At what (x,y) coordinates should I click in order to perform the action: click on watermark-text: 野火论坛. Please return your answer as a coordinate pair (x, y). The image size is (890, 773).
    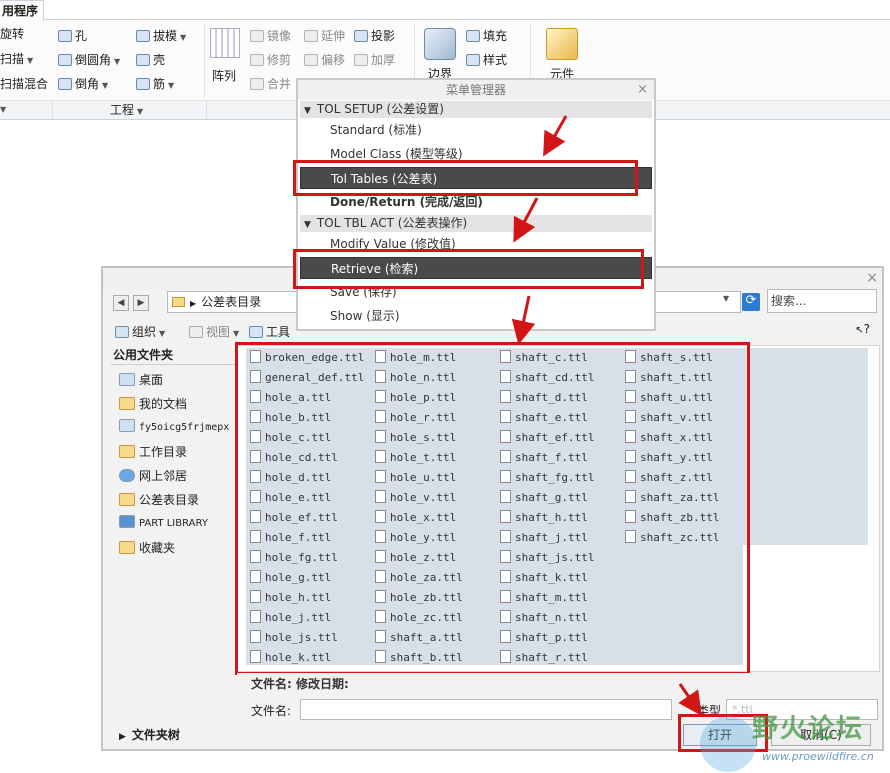
    Looking at the image, I should click on (808, 729).